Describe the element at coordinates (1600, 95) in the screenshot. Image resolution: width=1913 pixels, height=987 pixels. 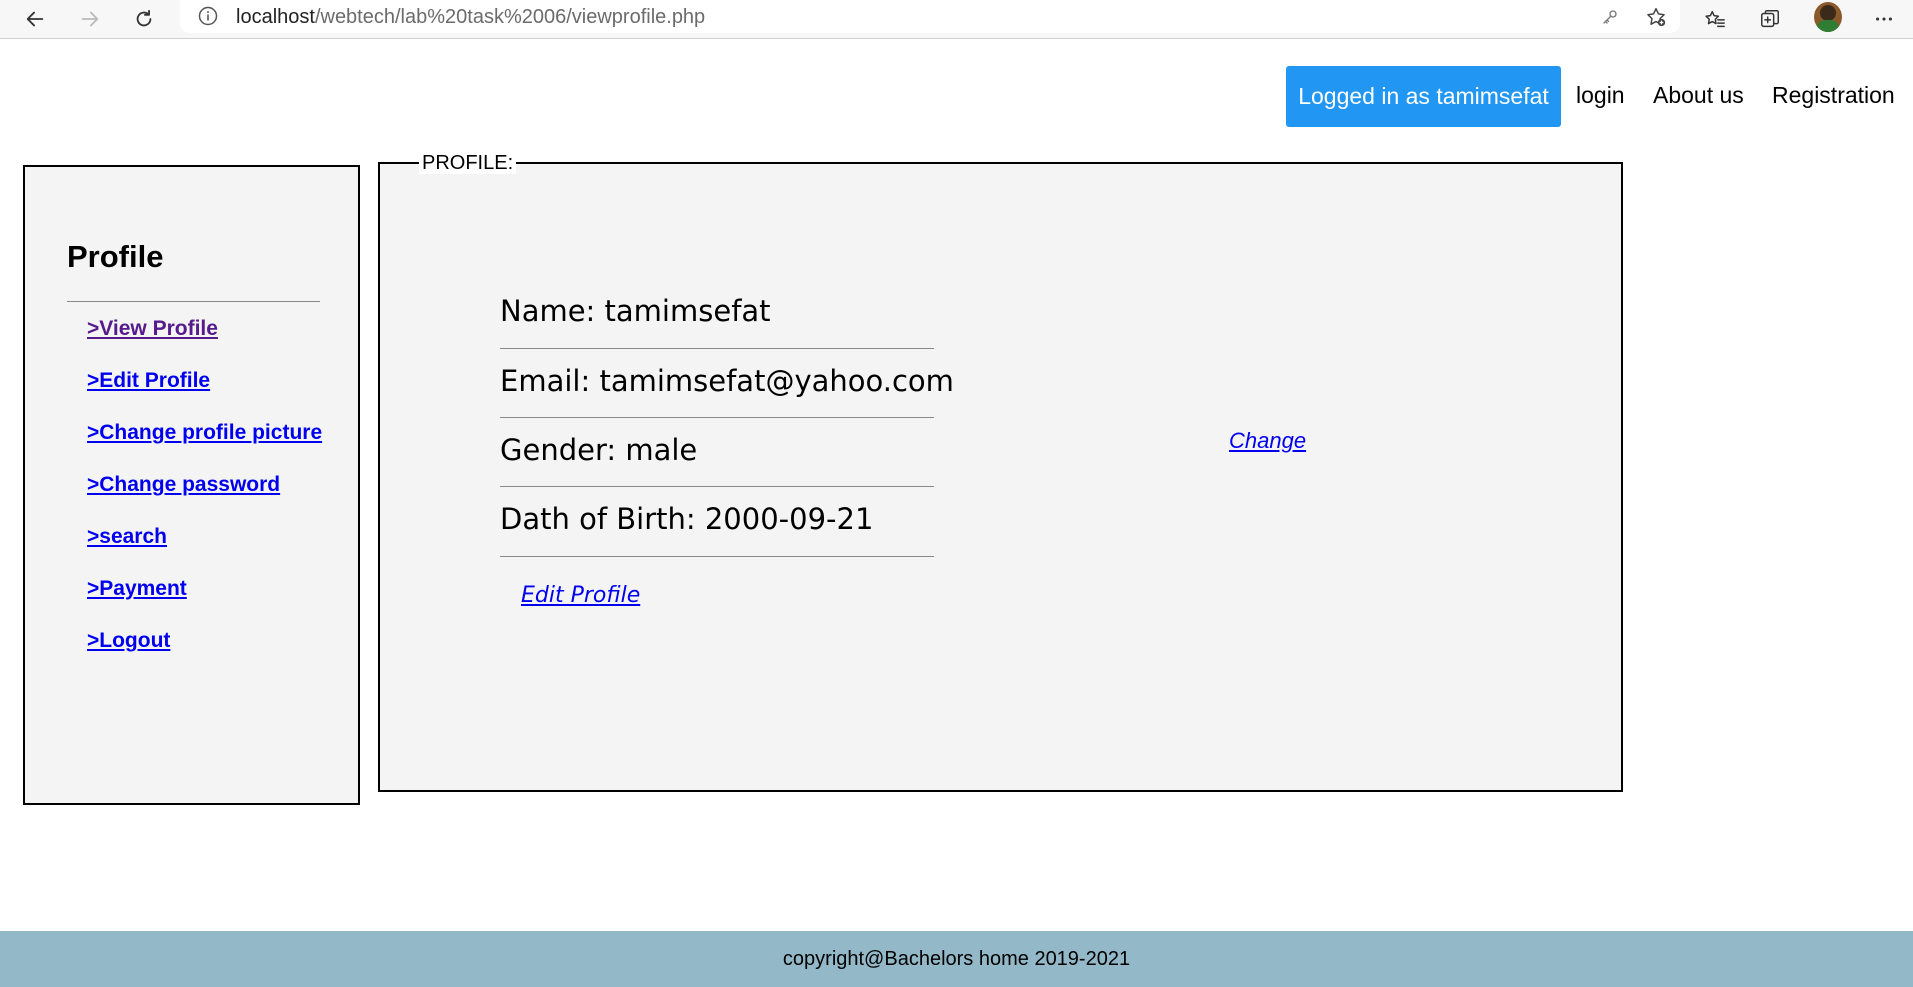
I see `login-link: login` at that location.